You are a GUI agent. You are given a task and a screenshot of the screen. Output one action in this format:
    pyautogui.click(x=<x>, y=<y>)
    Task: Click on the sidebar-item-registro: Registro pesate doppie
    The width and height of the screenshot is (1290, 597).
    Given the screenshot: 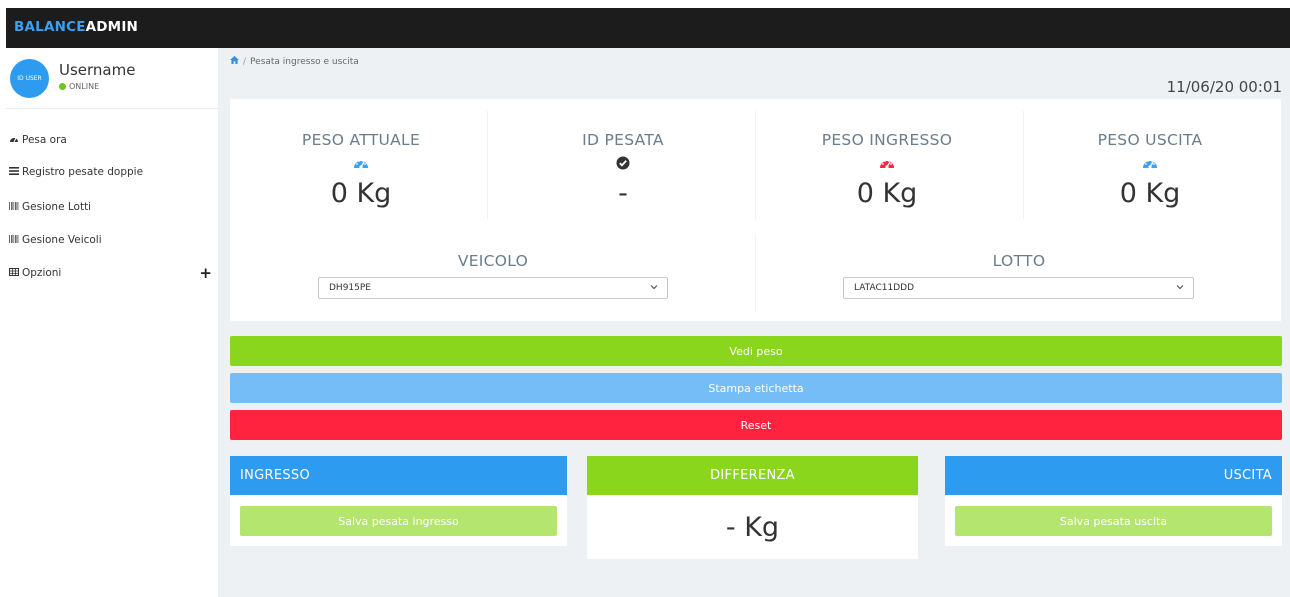 What is the action you would take?
    pyautogui.click(x=112, y=172)
    